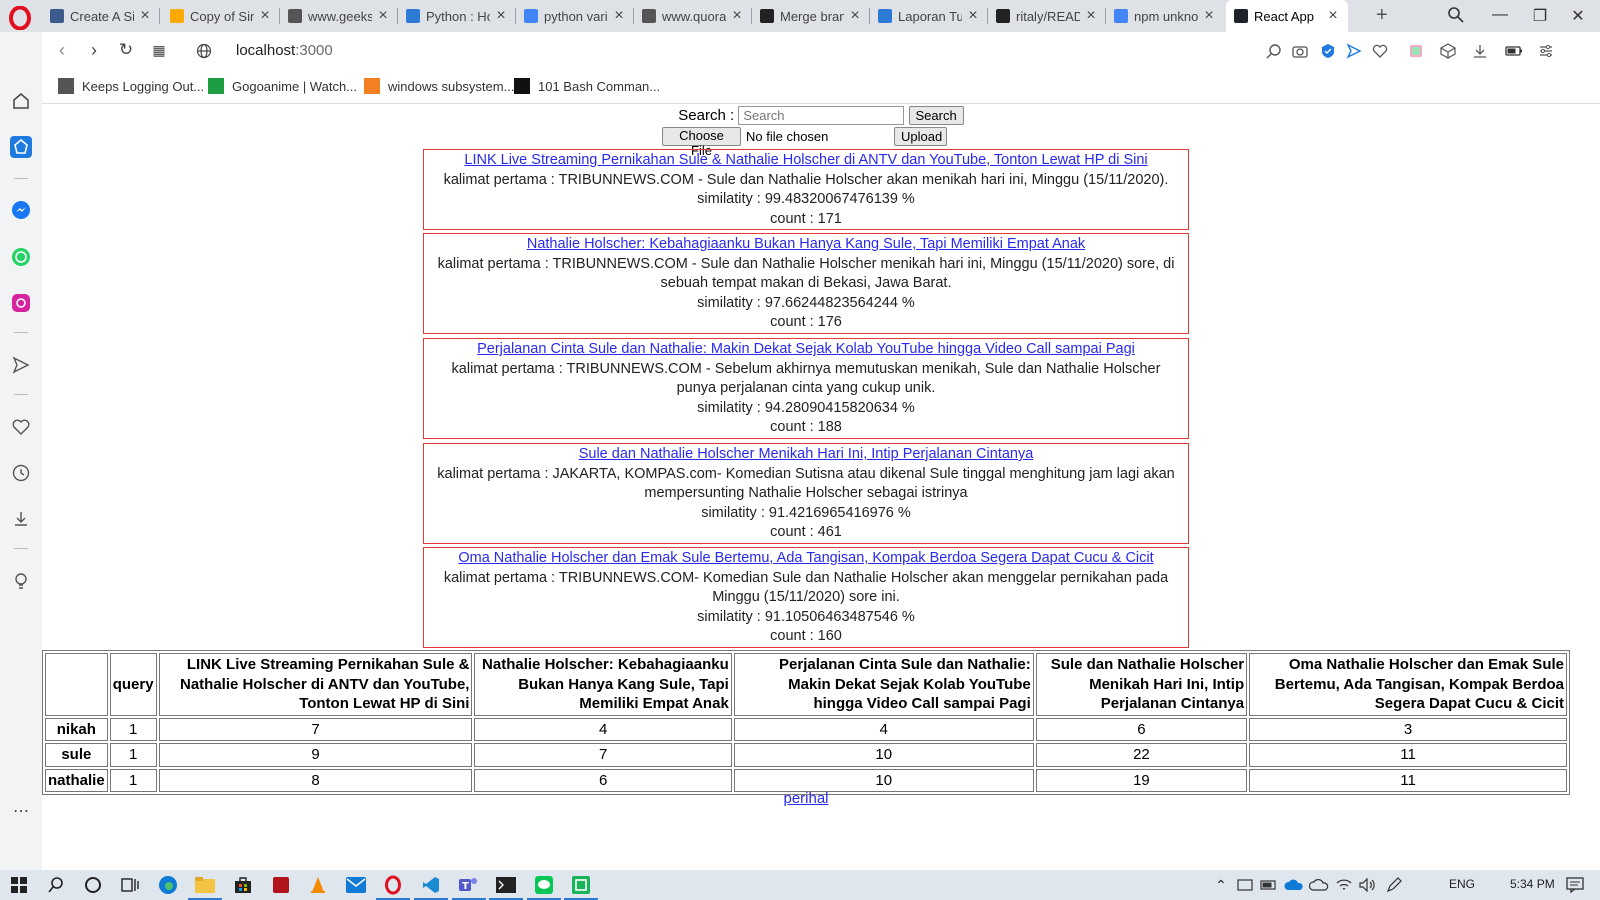 The width and height of the screenshot is (1600, 900). What do you see at coordinates (62, 50) in the screenshot?
I see `back-icon: ‹` at bounding box center [62, 50].